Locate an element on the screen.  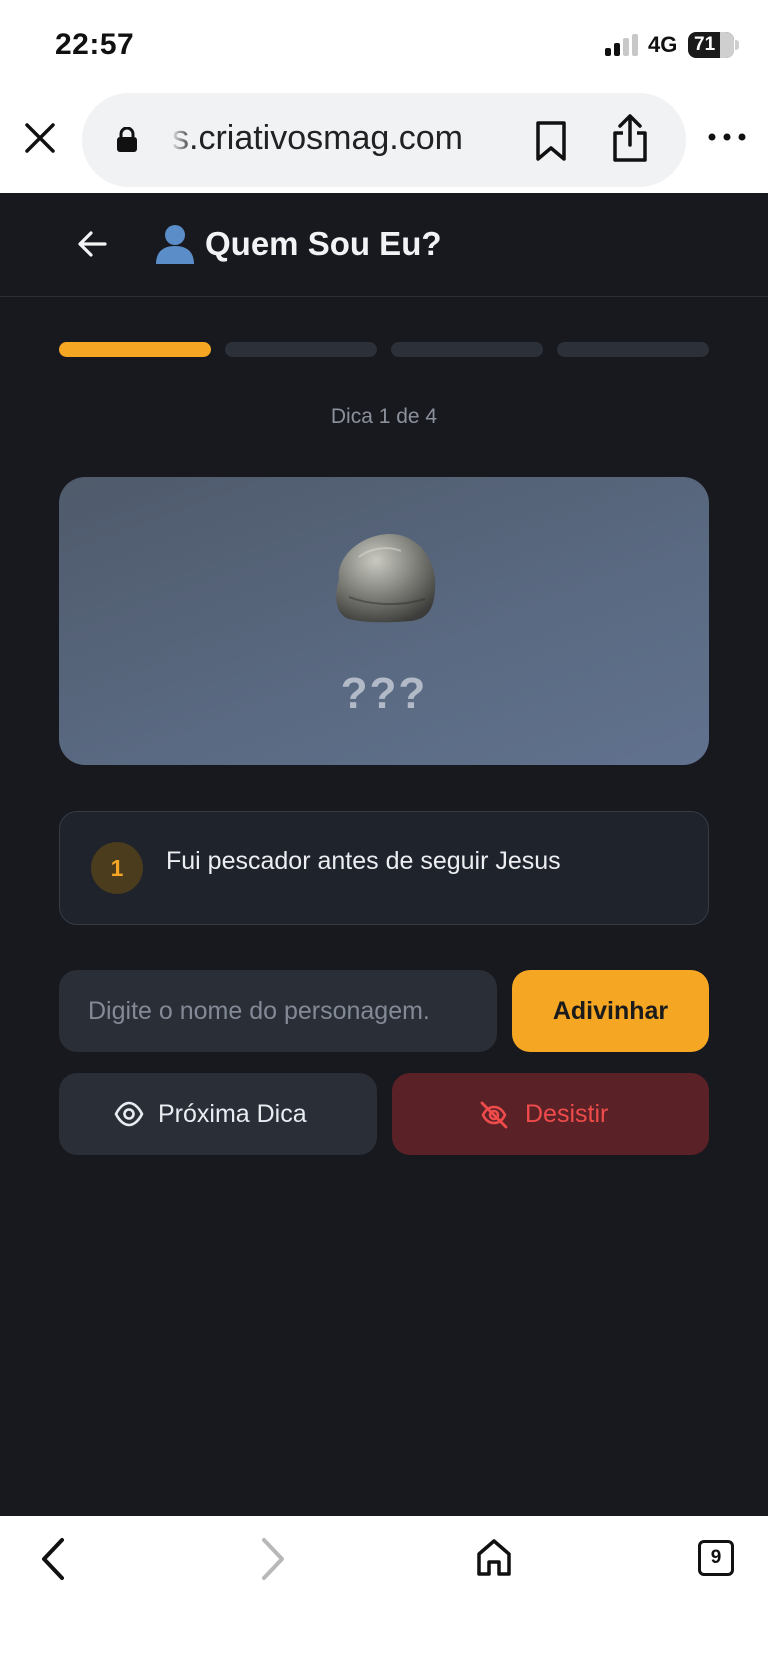
browser-toolbar: s.criativosmag.com is located at coordinates (384, 141).